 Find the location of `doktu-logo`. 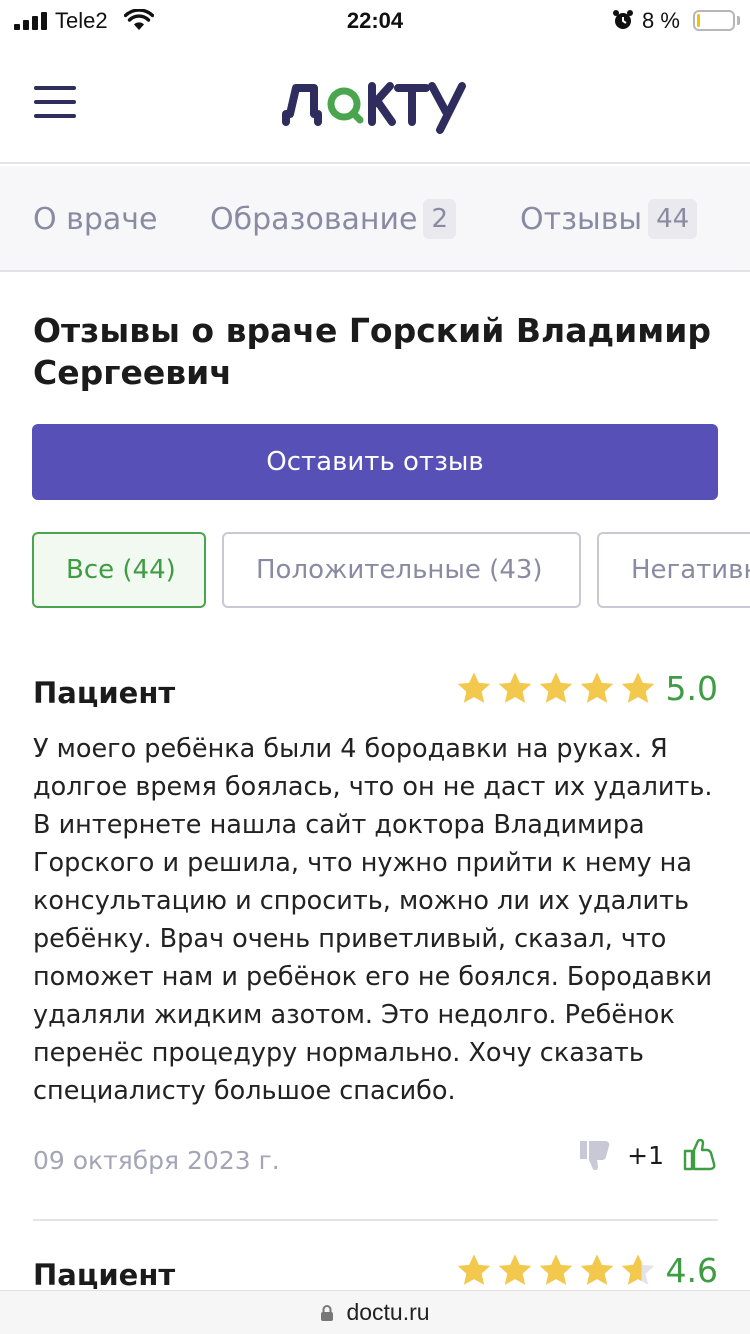

doktu-logo is located at coordinates (375, 103).